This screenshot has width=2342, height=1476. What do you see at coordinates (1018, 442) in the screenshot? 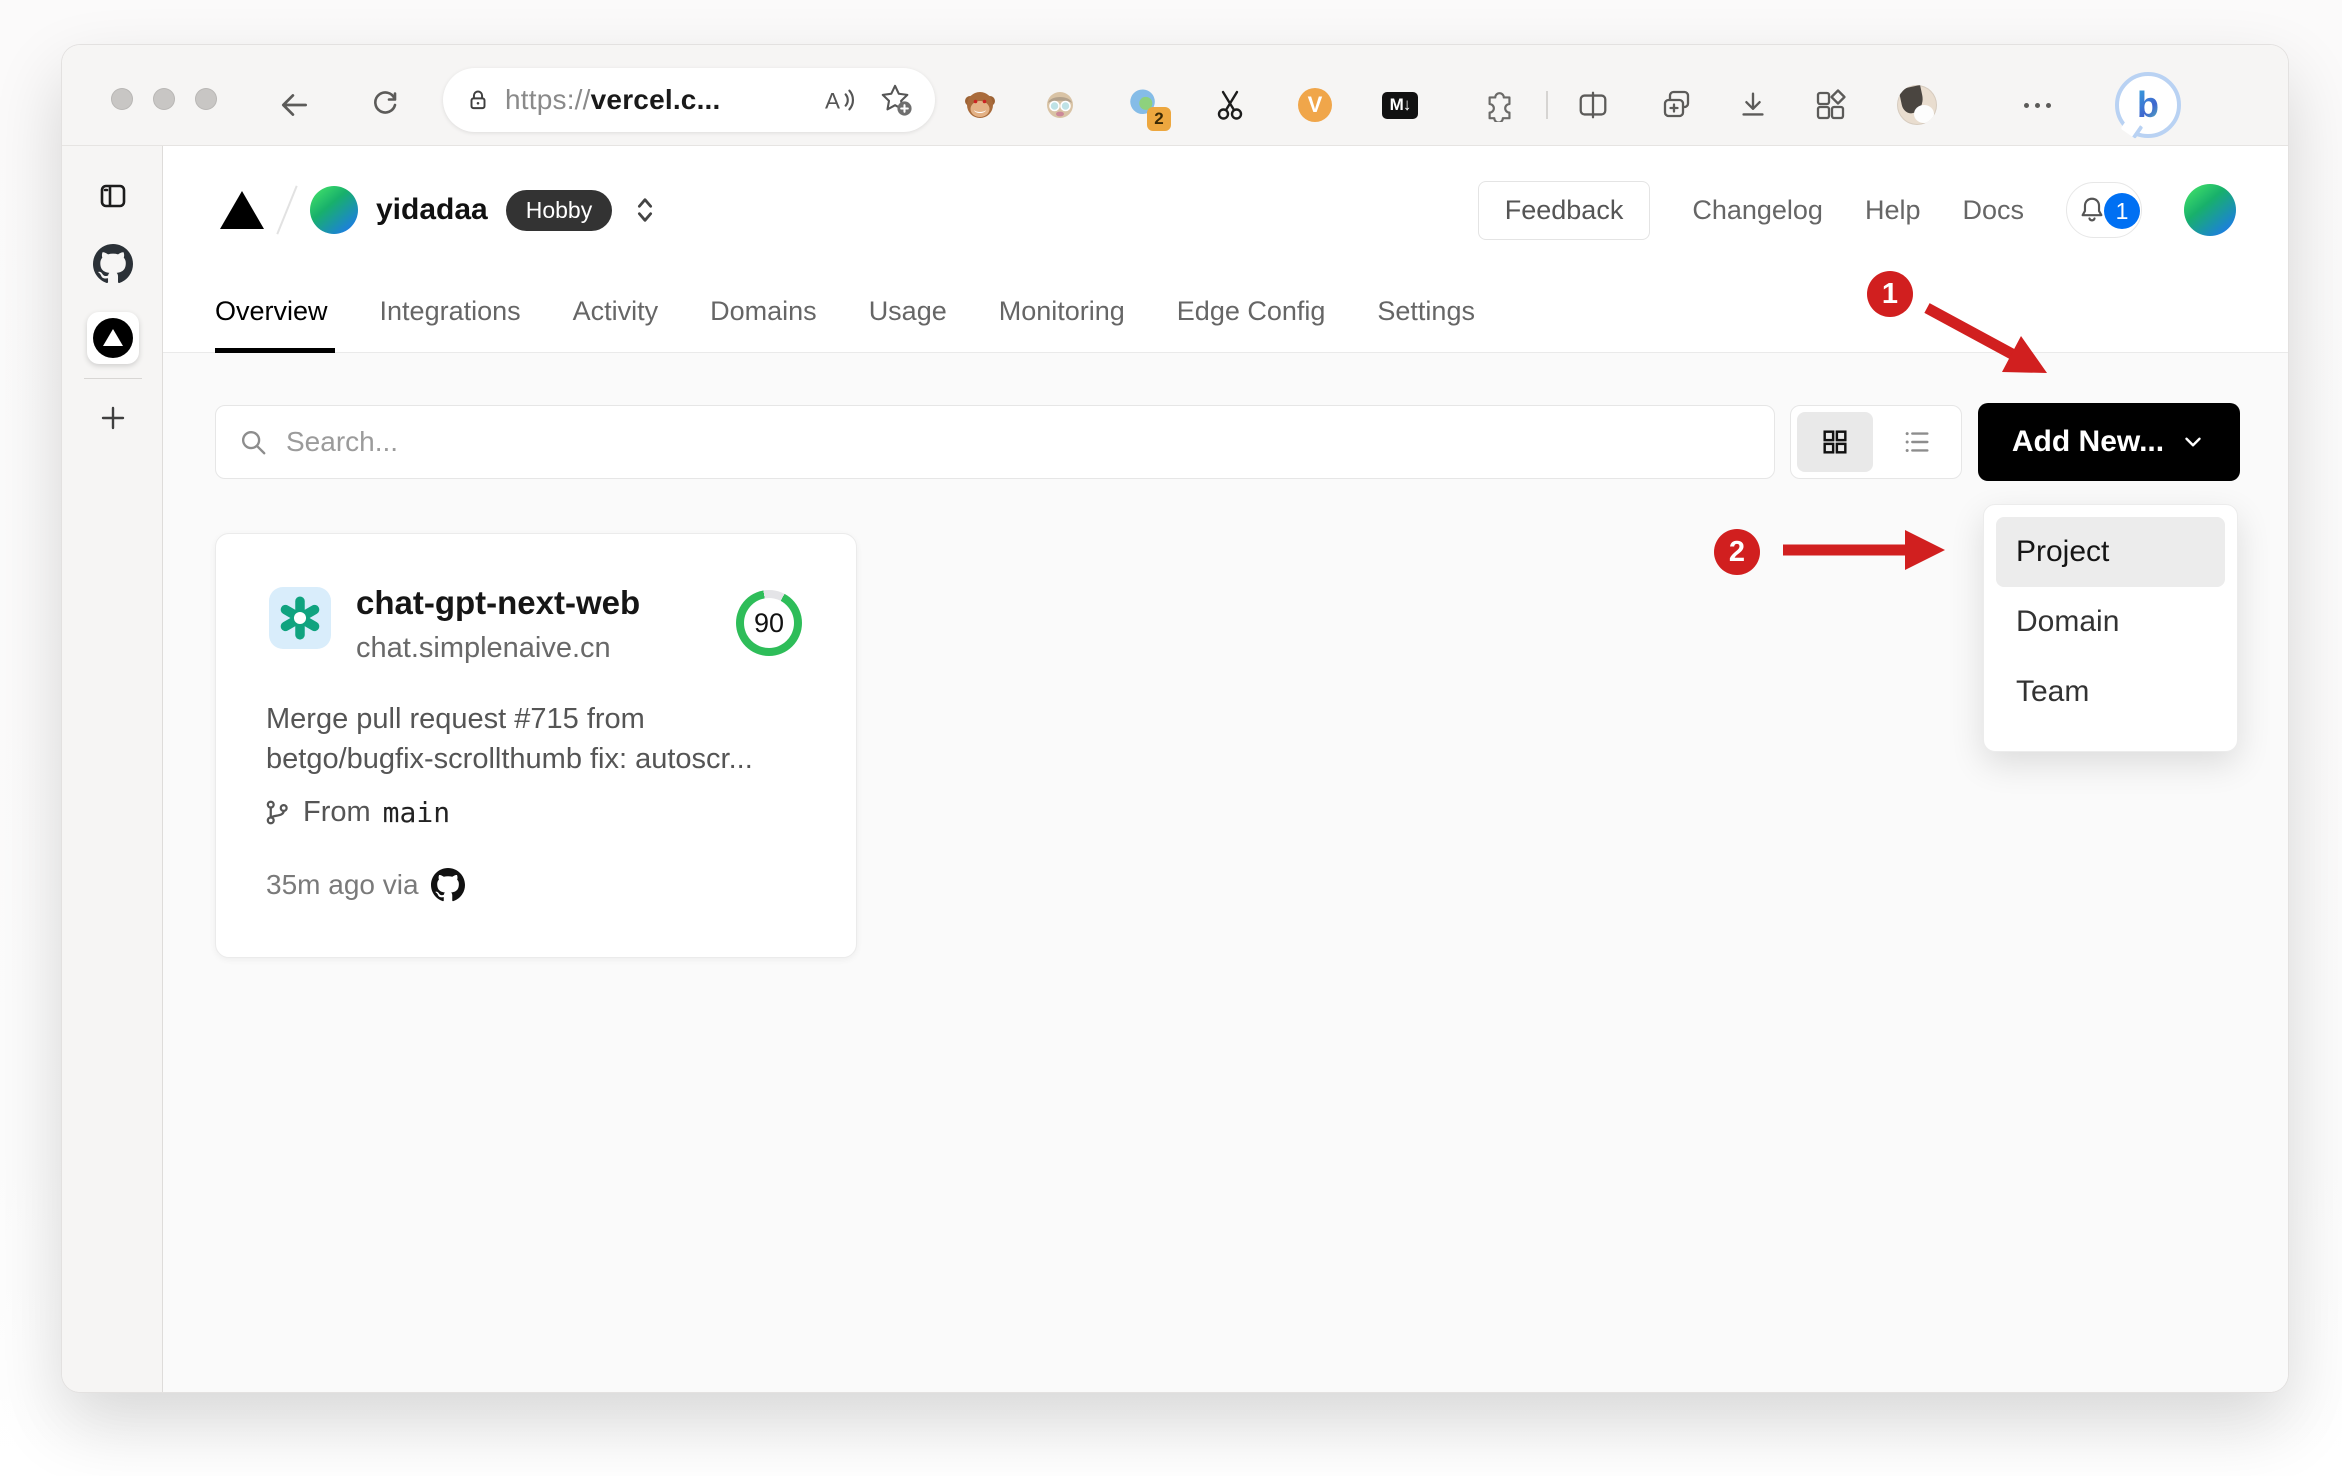
I see `search-input` at bounding box center [1018, 442].